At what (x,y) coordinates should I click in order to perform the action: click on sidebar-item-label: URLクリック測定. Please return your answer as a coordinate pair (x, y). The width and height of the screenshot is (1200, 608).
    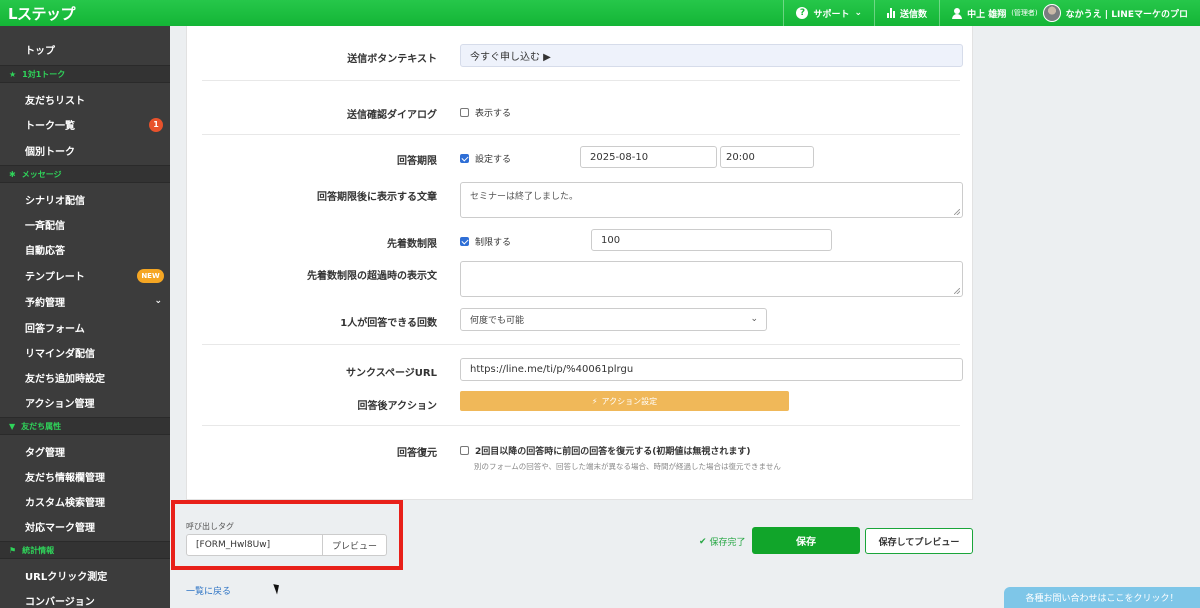
    Looking at the image, I should click on (66, 577).